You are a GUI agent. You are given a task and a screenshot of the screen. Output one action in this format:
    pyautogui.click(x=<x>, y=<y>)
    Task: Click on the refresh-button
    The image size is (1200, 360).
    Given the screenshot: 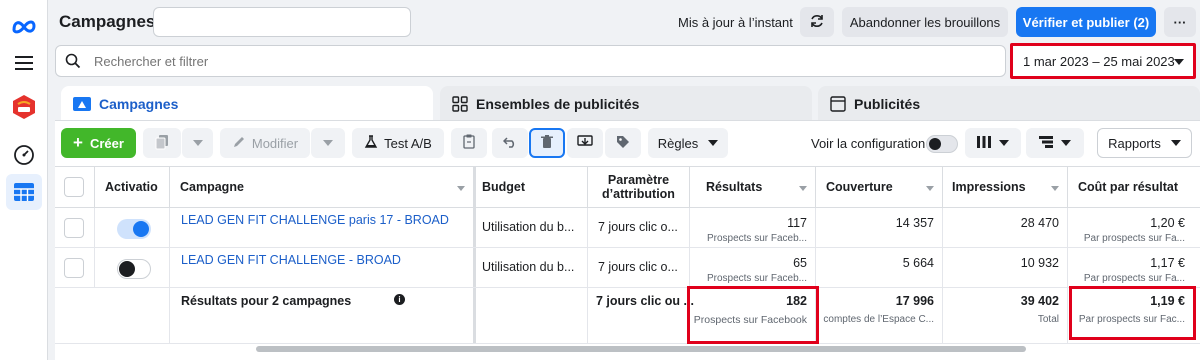 What is the action you would take?
    pyautogui.click(x=817, y=22)
    